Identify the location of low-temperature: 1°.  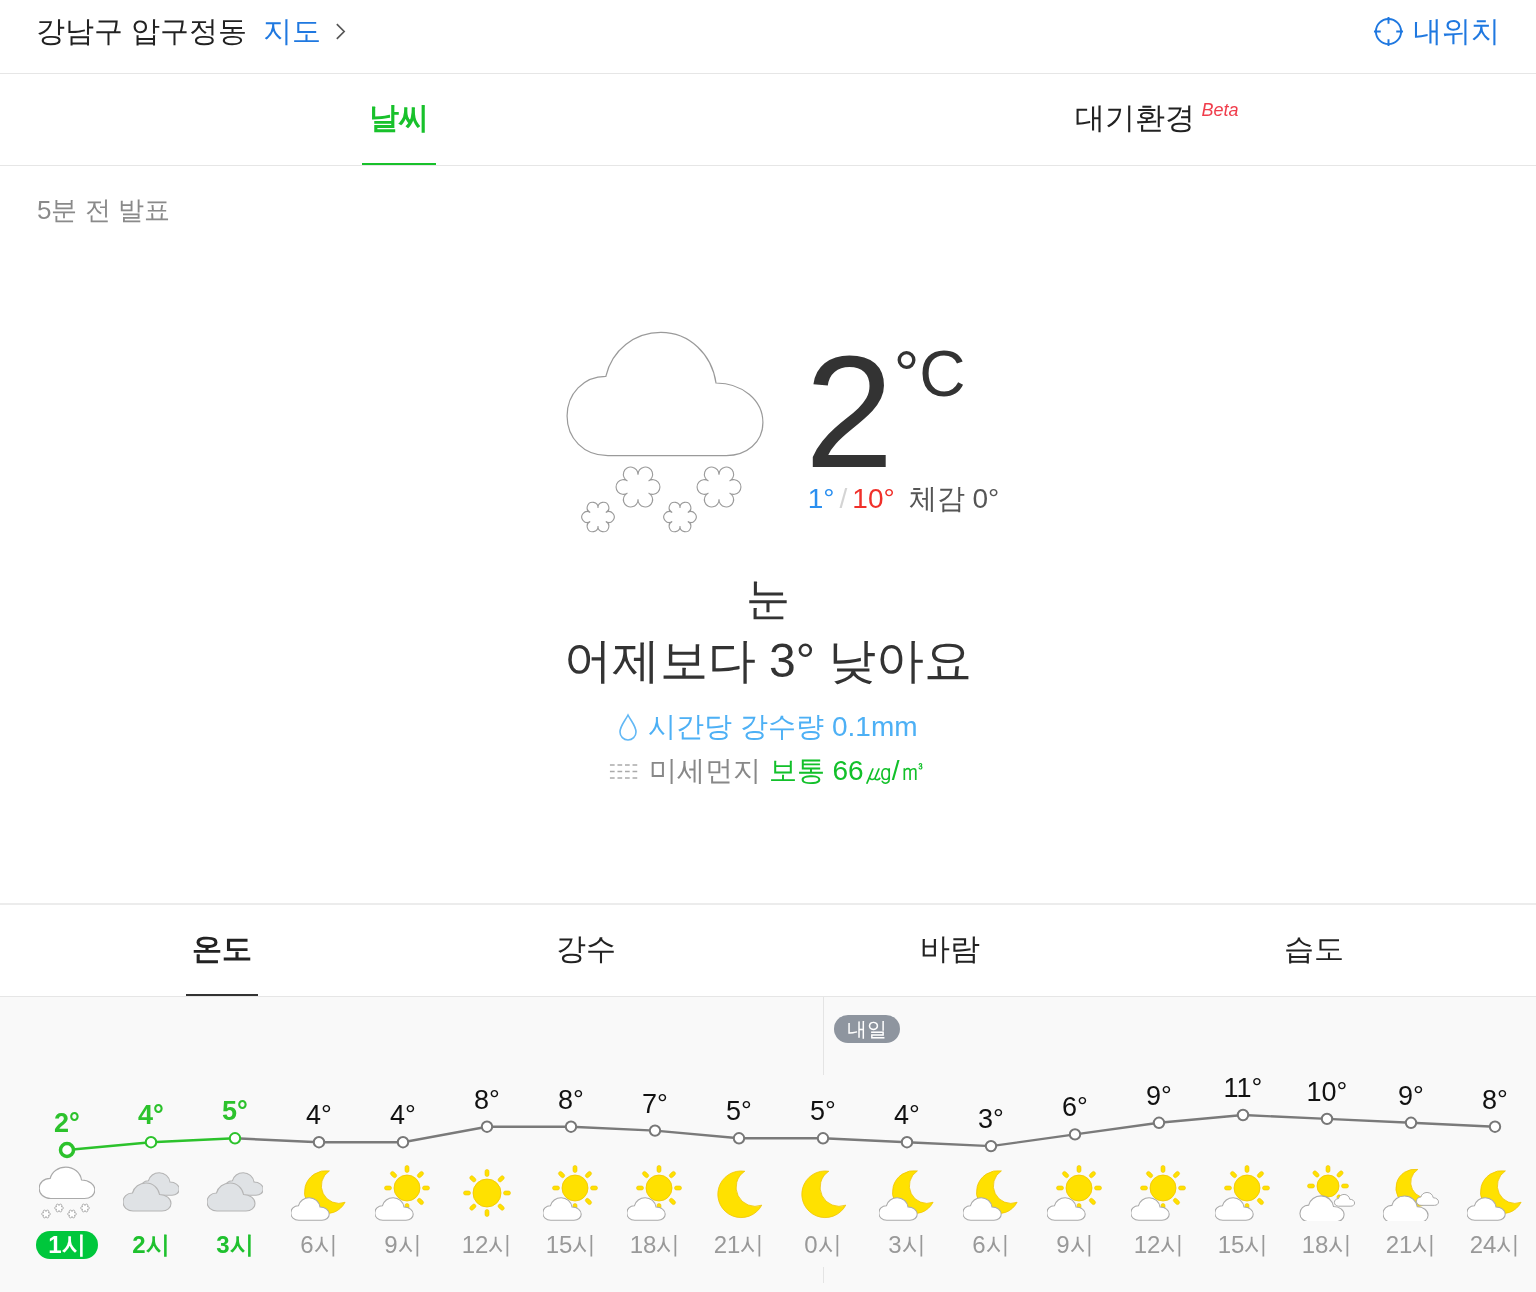
(821, 499).